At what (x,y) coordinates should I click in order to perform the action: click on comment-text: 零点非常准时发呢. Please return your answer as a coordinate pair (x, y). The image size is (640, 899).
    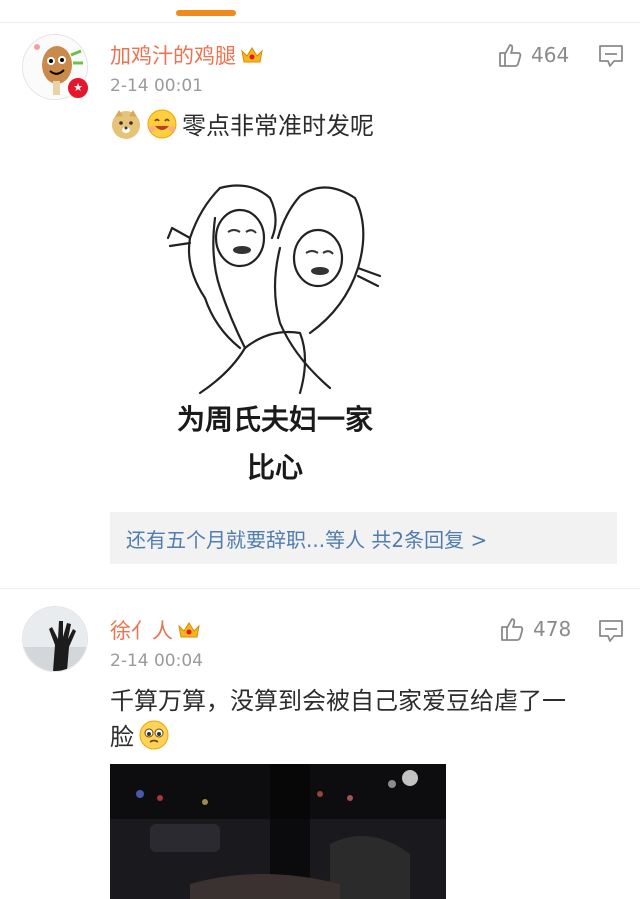
    Looking at the image, I should click on (242, 126).